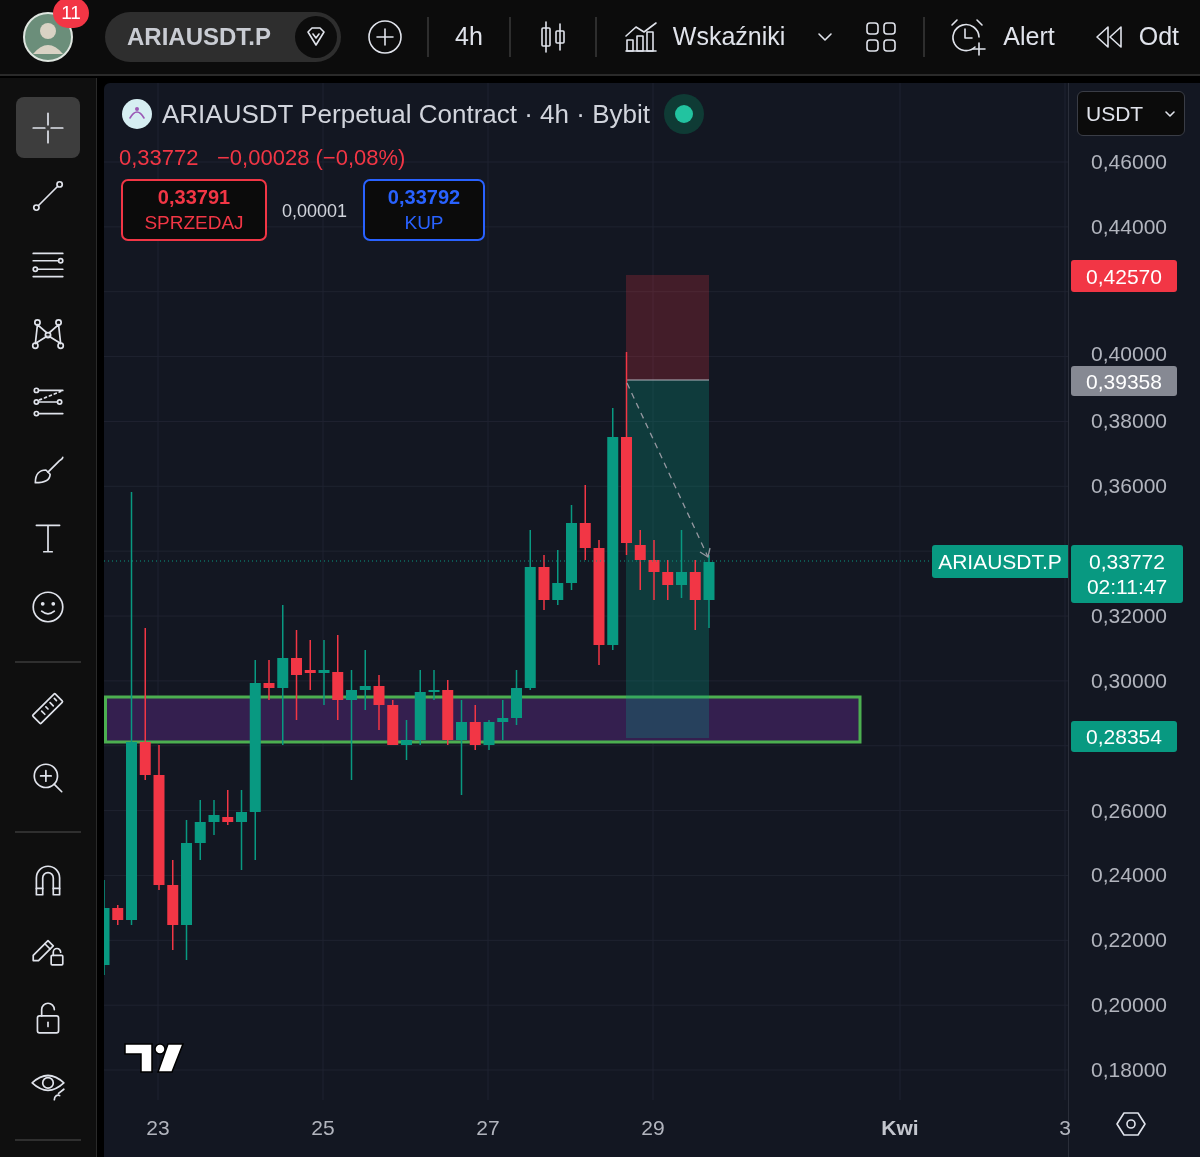  What do you see at coordinates (1128, 353) in the screenshot?
I see `price-tick-label: 0,40000` at bounding box center [1128, 353].